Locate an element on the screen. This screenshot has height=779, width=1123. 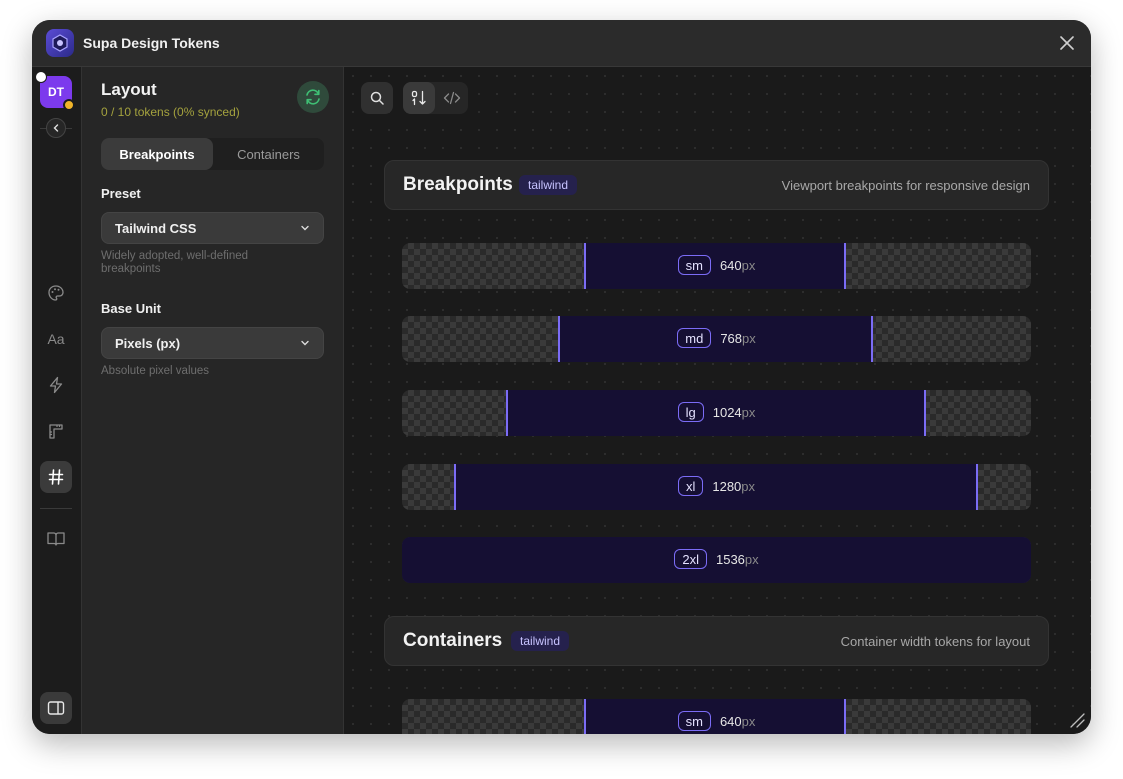
container-bar: sm 640px is located at coordinates (716, 716).